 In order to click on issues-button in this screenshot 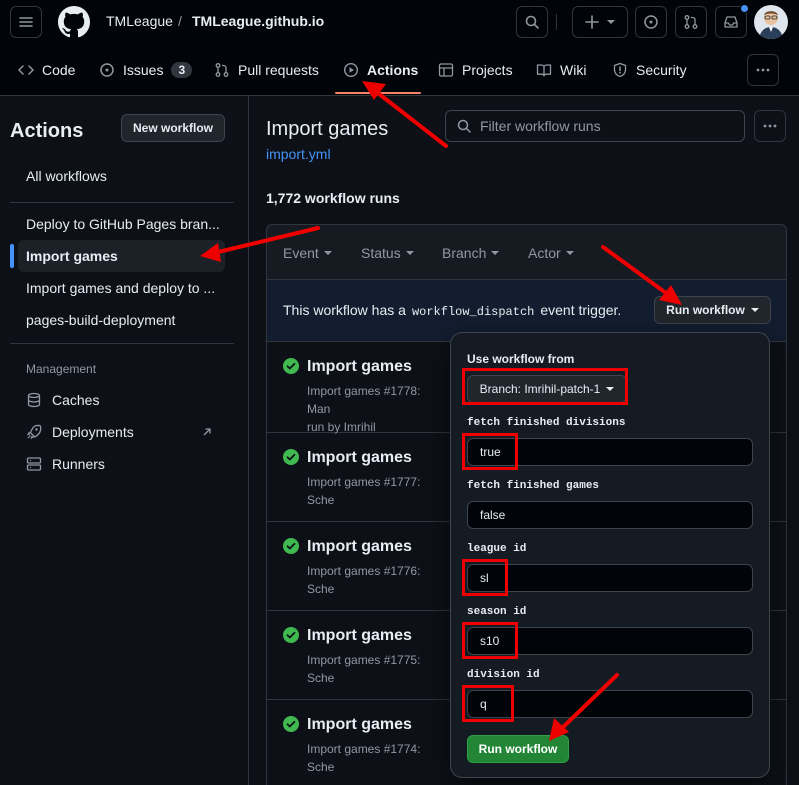, I will do `click(651, 22)`.